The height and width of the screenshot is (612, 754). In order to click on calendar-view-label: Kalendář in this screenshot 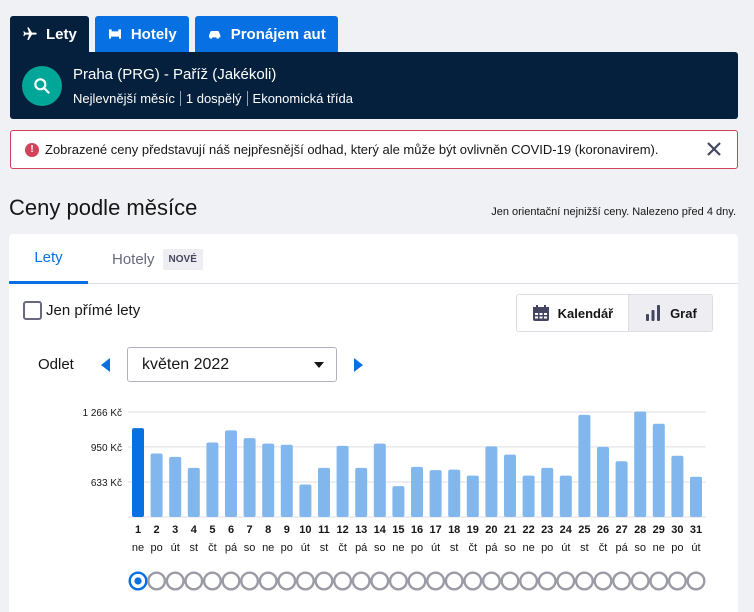, I will do `click(585, 313)`.